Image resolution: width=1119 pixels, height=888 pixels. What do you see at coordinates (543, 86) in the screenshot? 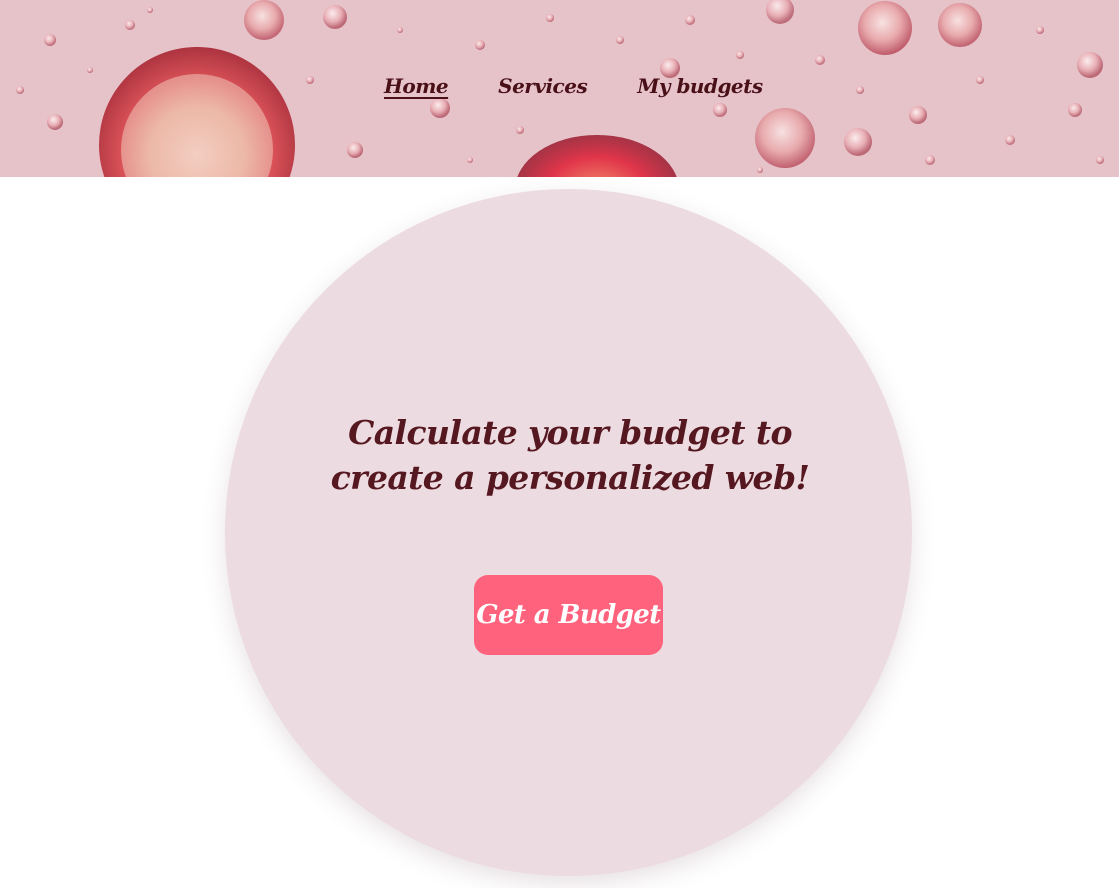
I see `nav-link-services: Services` at bounding box center [543, 86].